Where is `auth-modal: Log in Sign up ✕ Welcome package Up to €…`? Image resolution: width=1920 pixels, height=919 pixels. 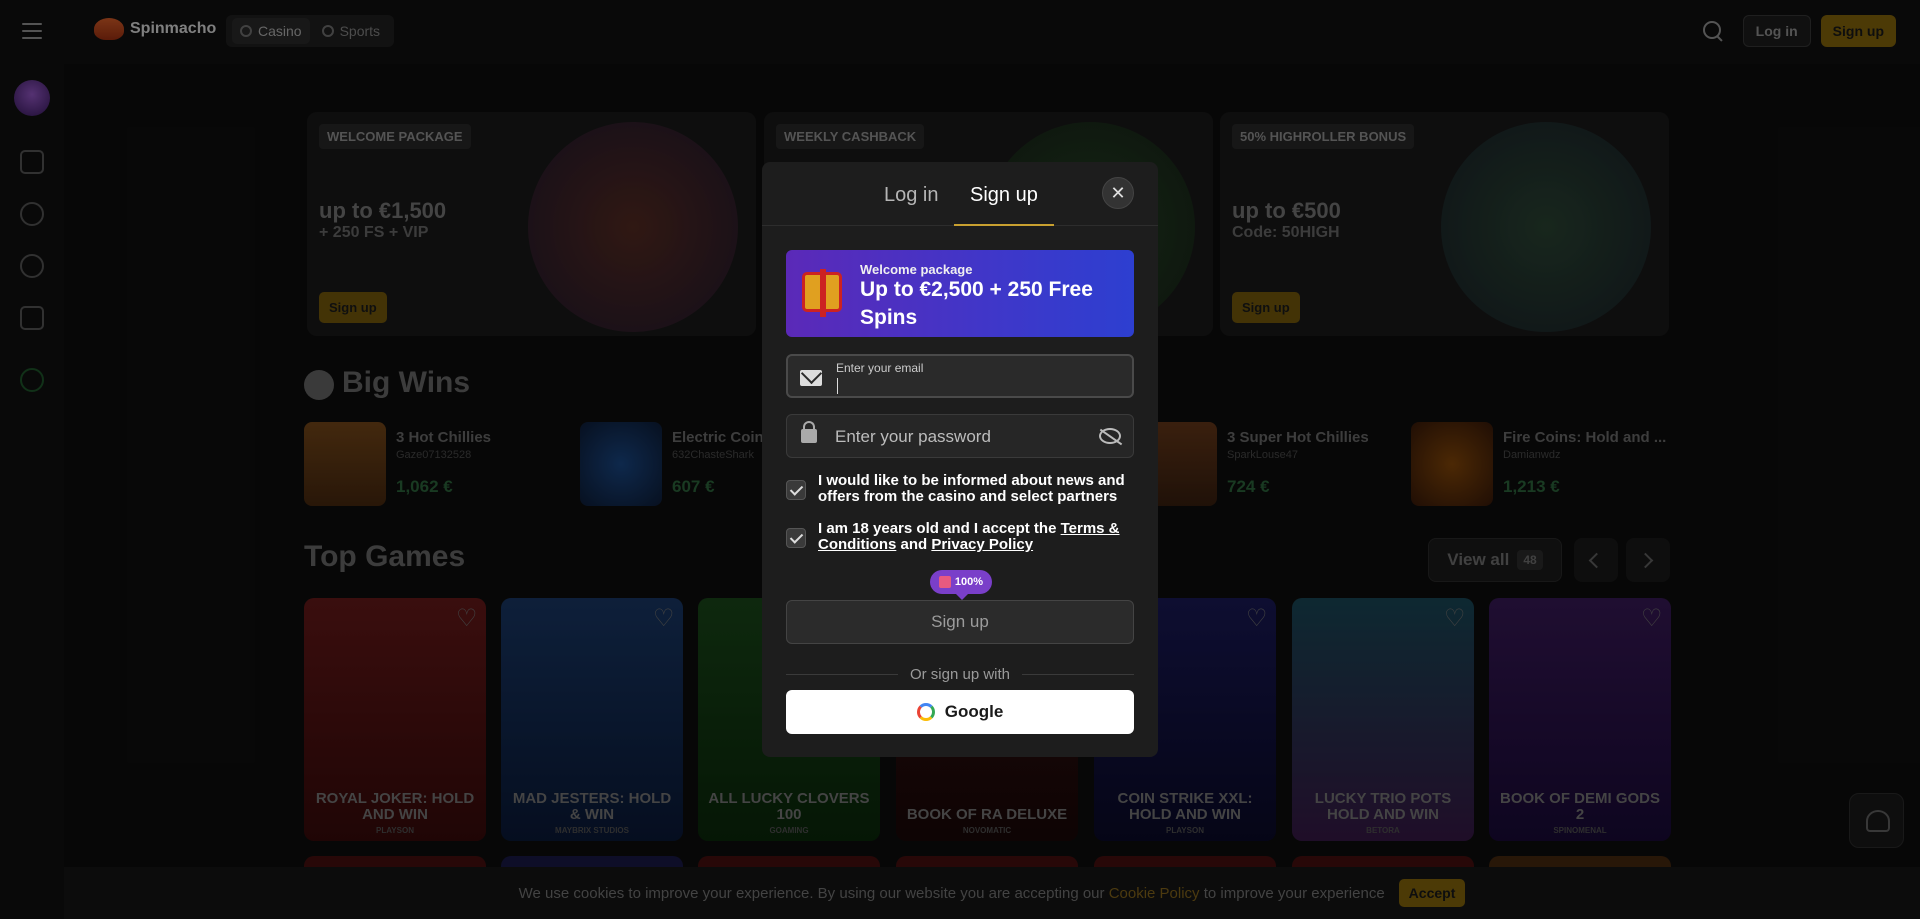
auth-modal: Log in Sign up ✕ Welcome package Up to €… is located at coordinates (960, 459).